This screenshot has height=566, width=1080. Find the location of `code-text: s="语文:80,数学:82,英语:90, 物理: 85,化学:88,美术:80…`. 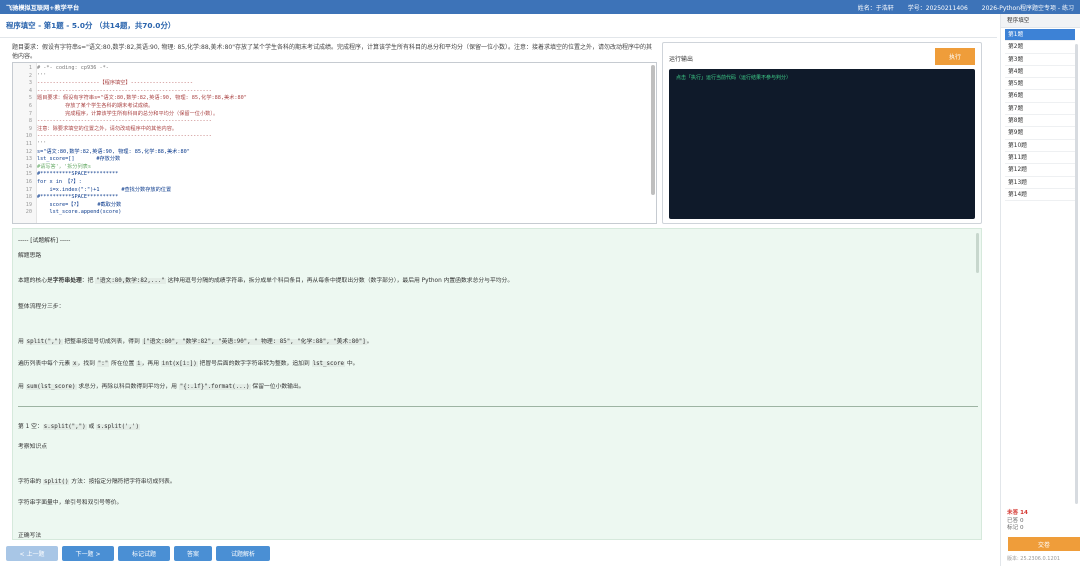

code-text: s="语文:80,数学:82,英语:90, 物理: 85,化学:88,美术:80… is located at coordinates (346, 153).